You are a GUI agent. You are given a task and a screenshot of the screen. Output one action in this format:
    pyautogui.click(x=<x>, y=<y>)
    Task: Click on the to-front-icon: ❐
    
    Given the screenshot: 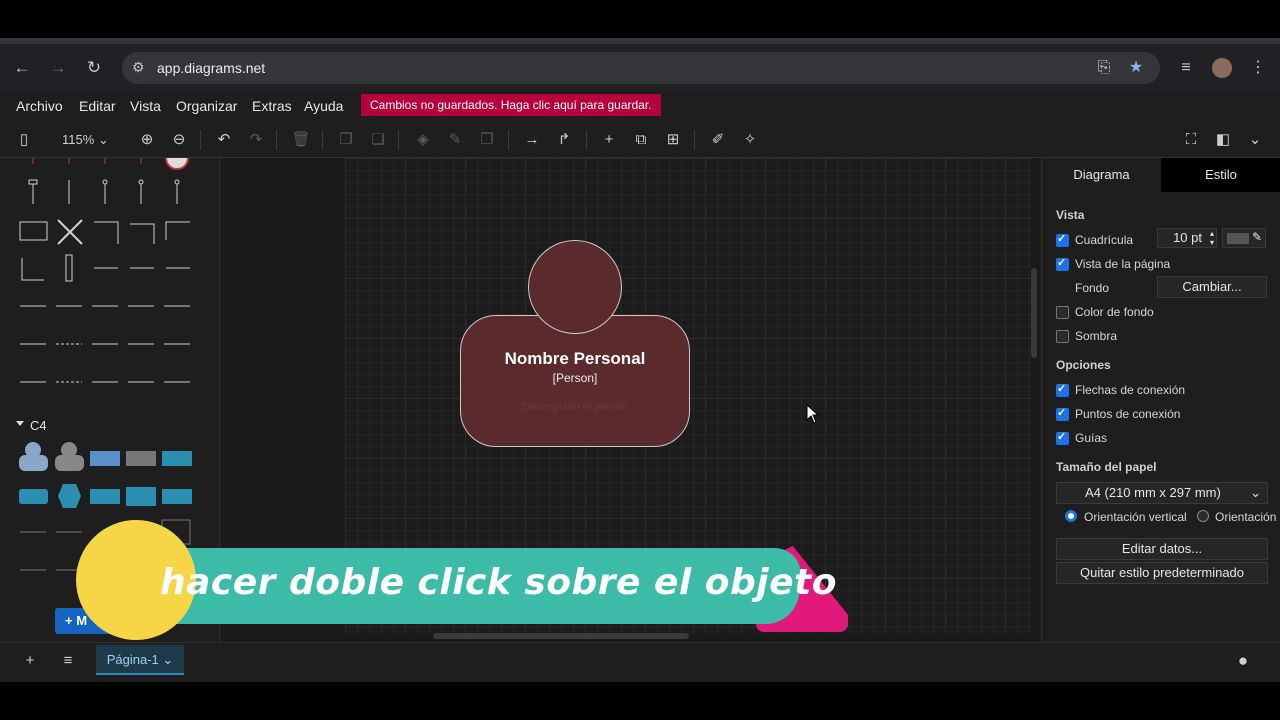 What is the action you would take?
    pyautogui.click(x=346, y=140)
    